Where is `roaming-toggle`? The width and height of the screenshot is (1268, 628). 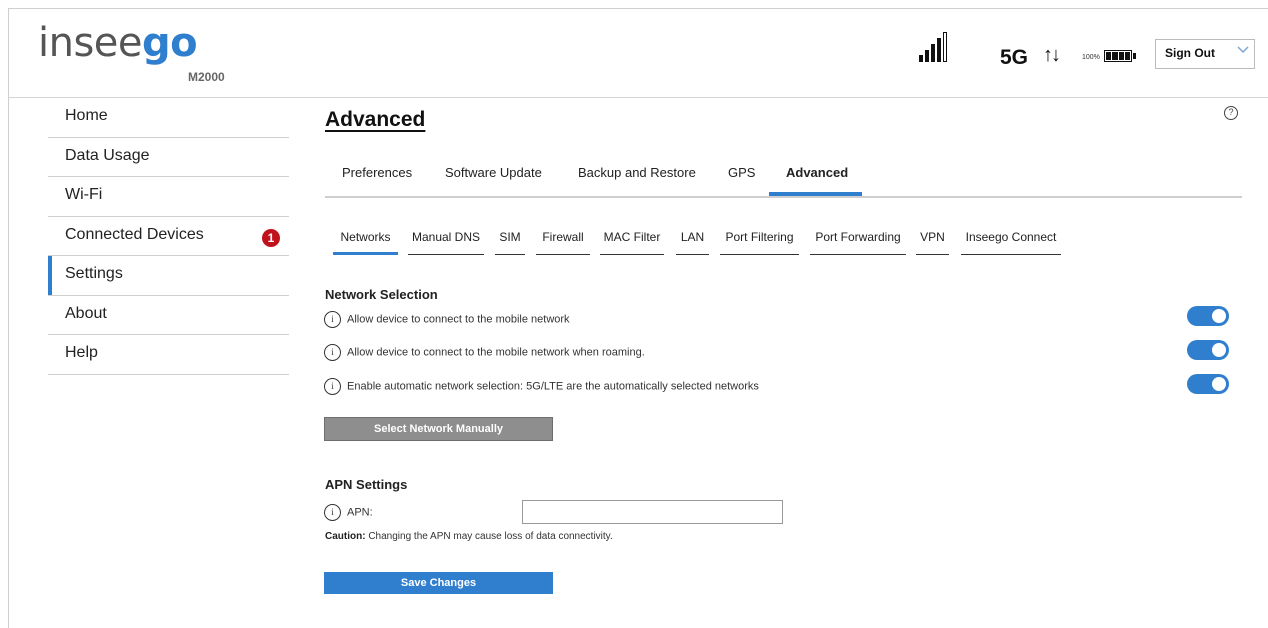
roaming-toggle is located at coordinates (1208, 350).